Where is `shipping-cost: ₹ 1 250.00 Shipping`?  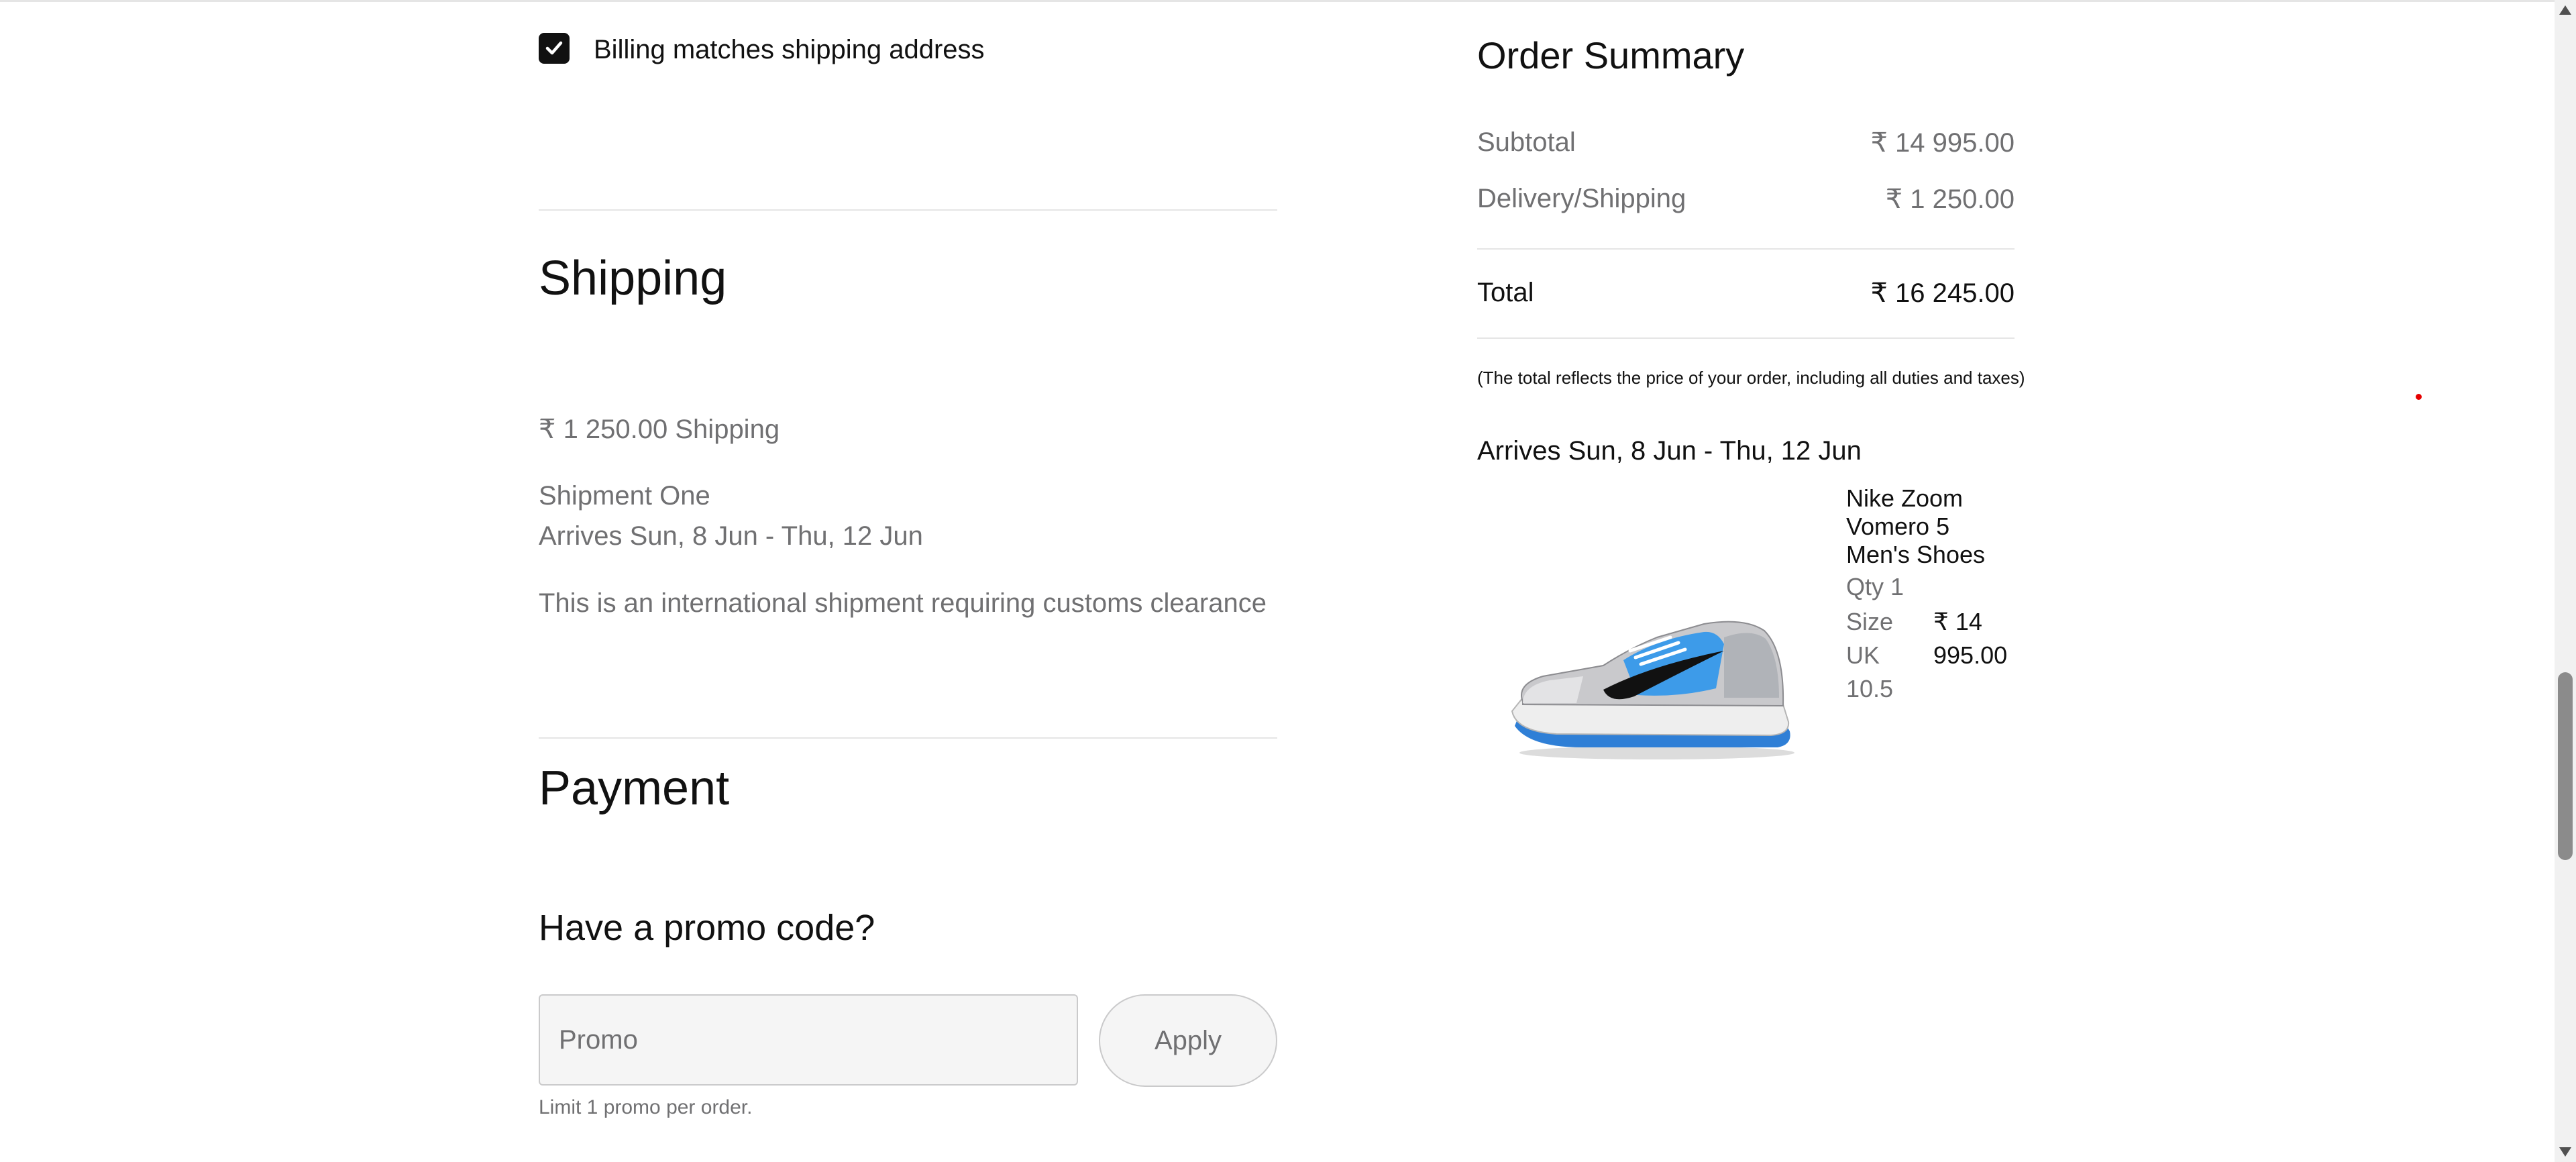 shipping-cost: ₹ 1 250.00 Shipping is located at coordinates (659, 429).